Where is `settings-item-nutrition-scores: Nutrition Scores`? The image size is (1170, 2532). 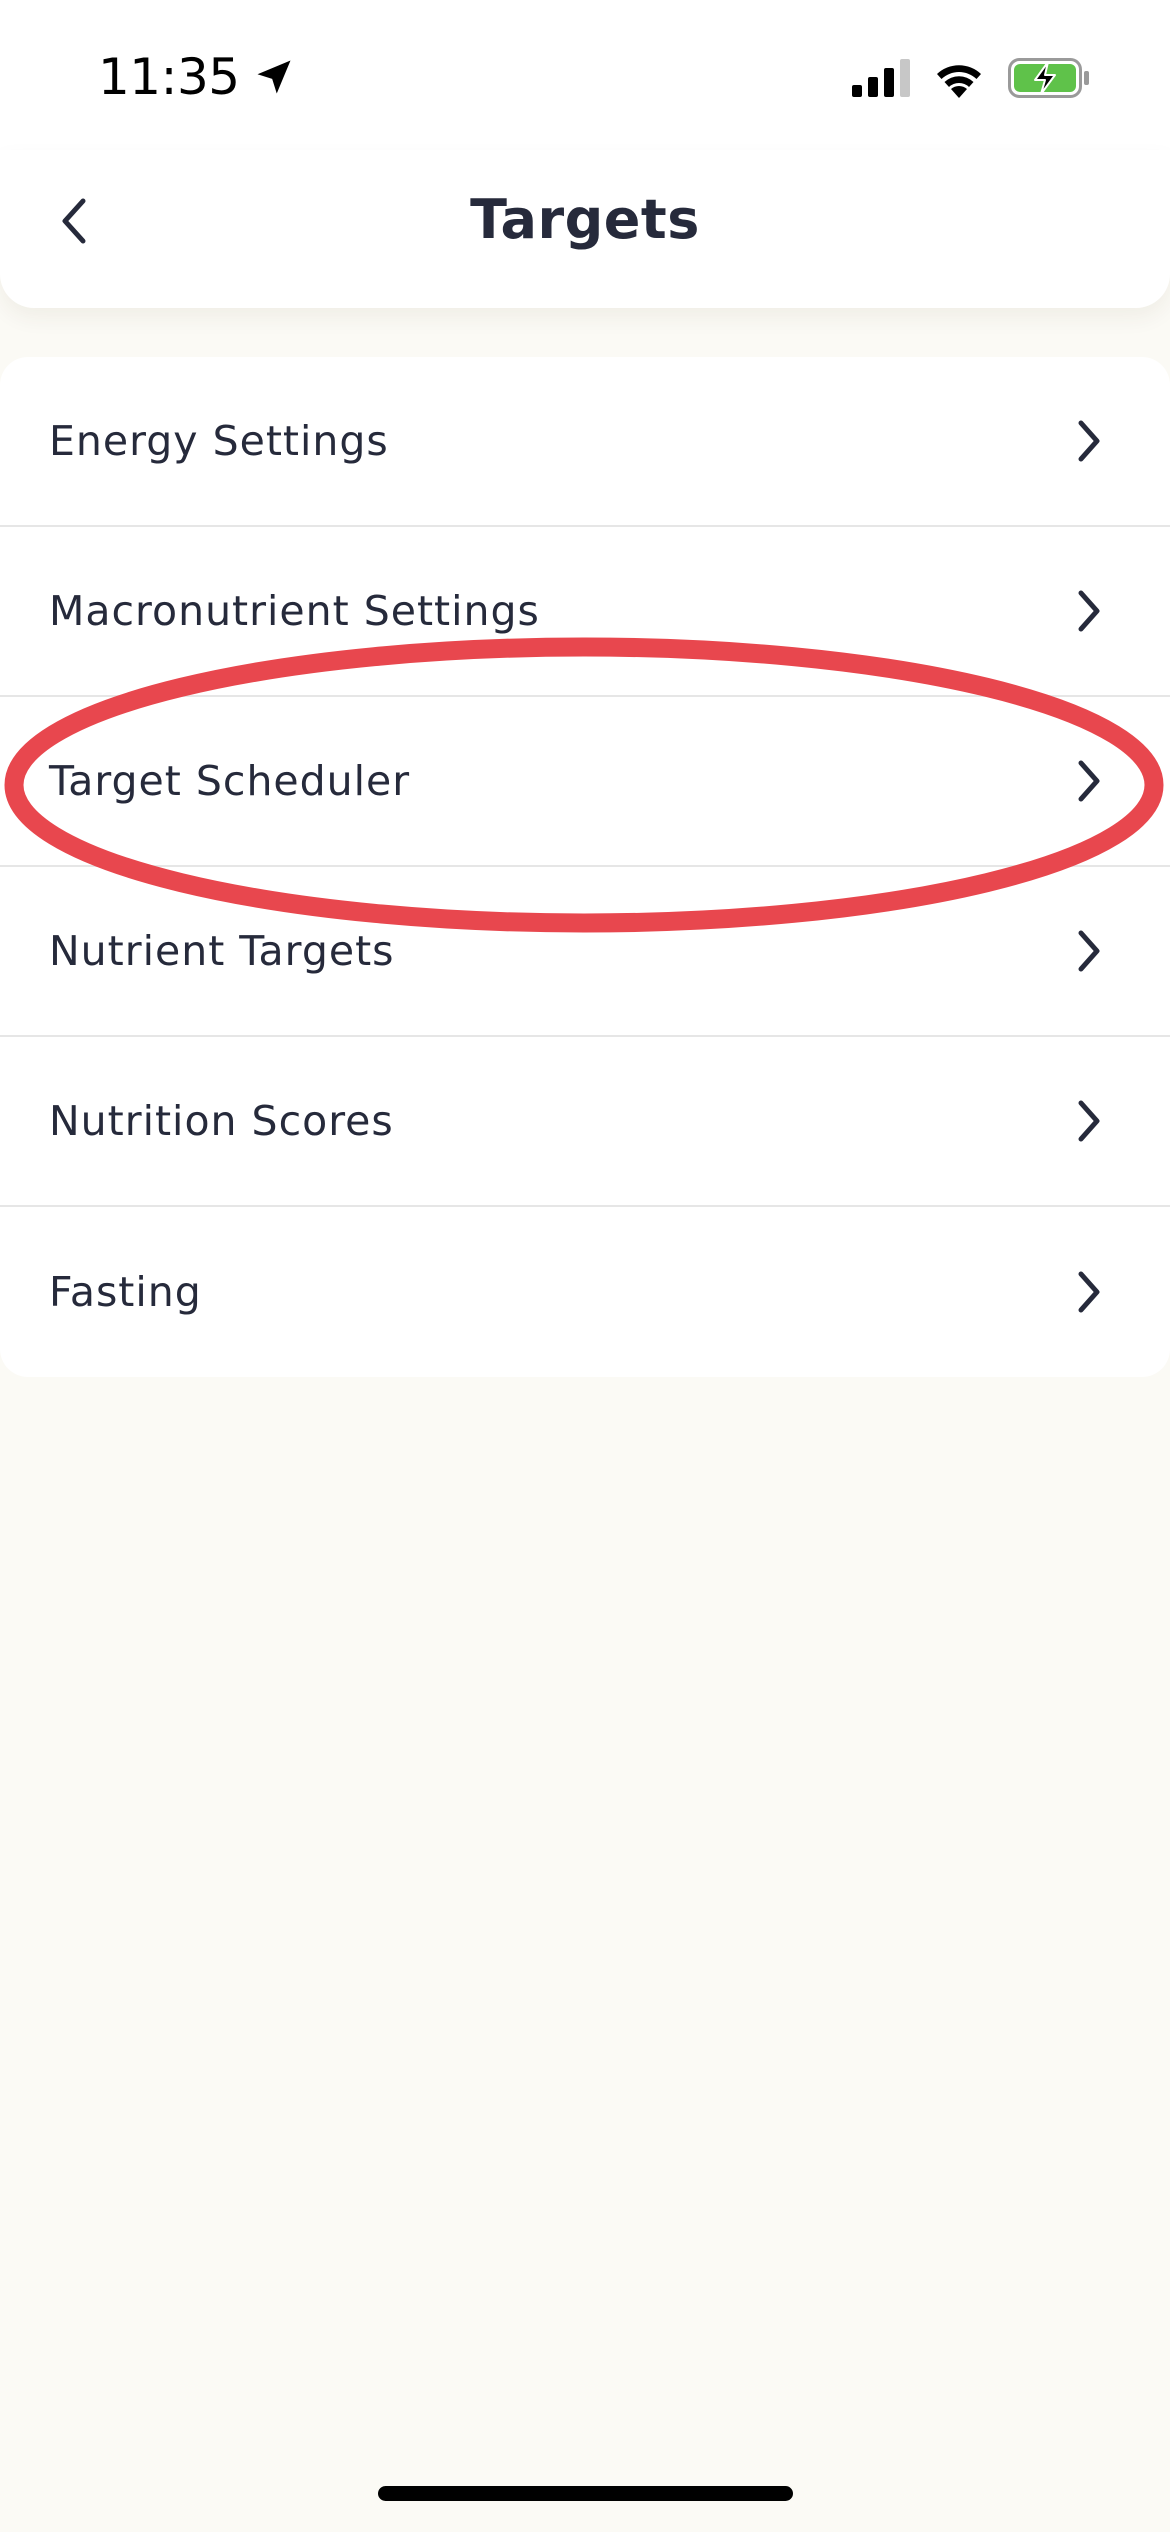 settings-item-nutrition-scores: Nutrition Scores is located at coordinates (585, 1122).